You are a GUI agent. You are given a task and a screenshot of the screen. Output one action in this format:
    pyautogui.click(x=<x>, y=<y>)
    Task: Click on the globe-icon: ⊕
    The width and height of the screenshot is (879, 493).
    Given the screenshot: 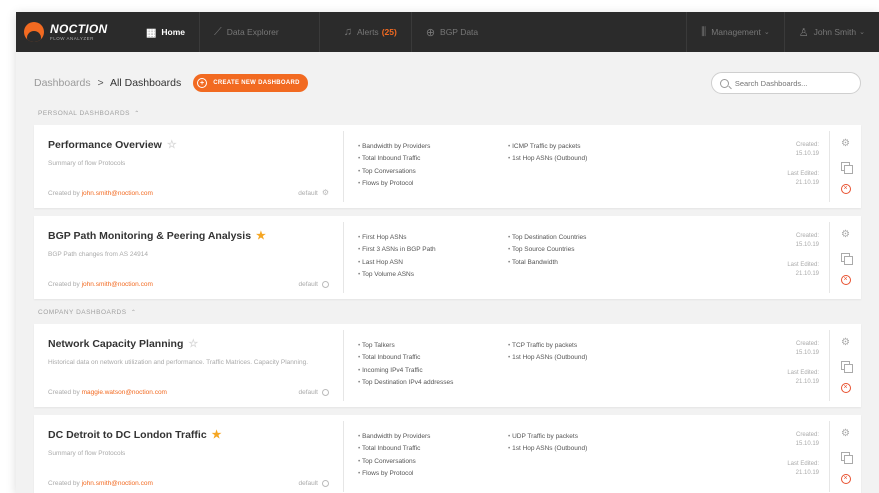 What is the action you would take?
    pyautogui.click(x=430, y=32)
    